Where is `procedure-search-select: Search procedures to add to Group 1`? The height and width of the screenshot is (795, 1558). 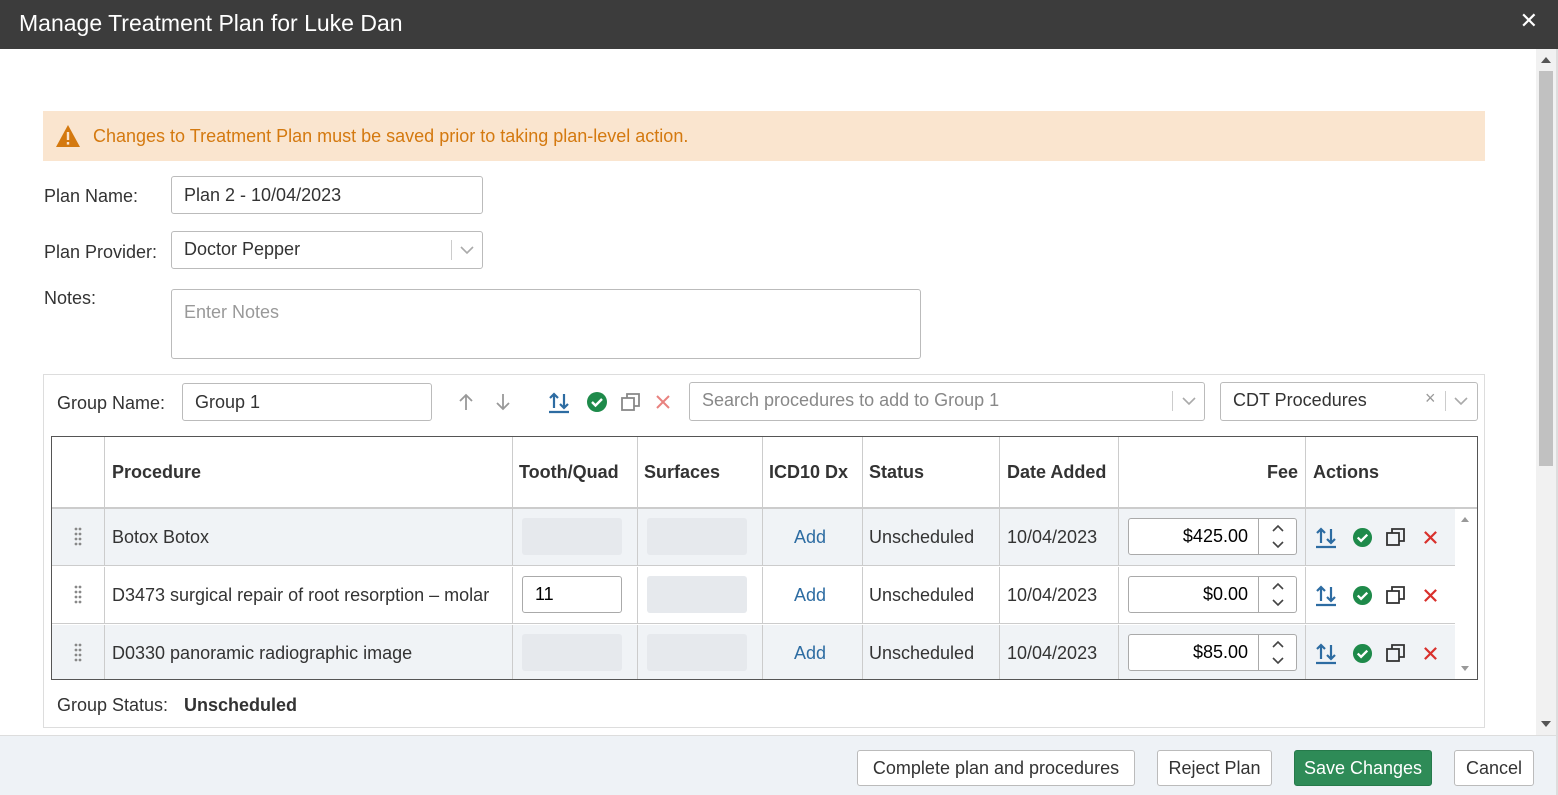 procedure-search-select: Search procedures to add to Group 1 is located at coordinates (947, 401).